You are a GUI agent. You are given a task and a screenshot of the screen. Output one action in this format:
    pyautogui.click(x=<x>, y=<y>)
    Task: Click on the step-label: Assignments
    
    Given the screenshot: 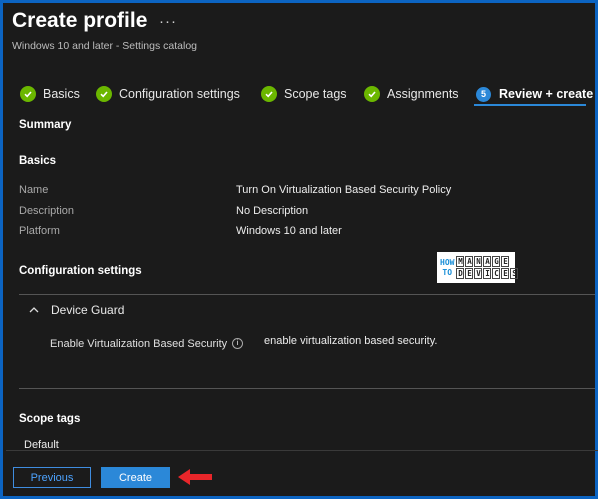 What is the action you would take?
    pyautogui.click(x=423, y=94)
    